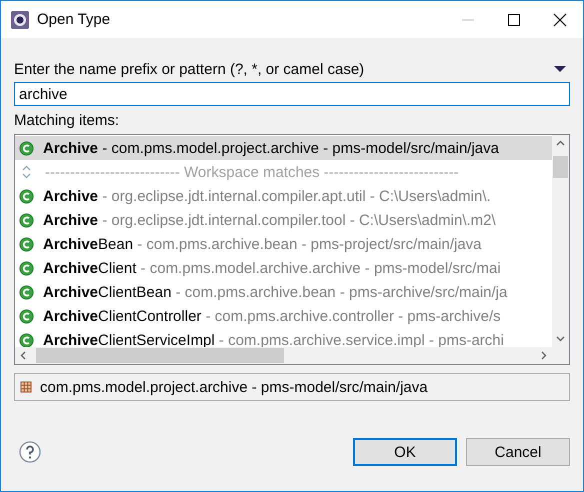 The height and width of the screenshot is (492, 584). What do you see at coordinates (518, 452) in the screenshot?
I see `dialog-button: Cancel` at bounding box center [518, 452].